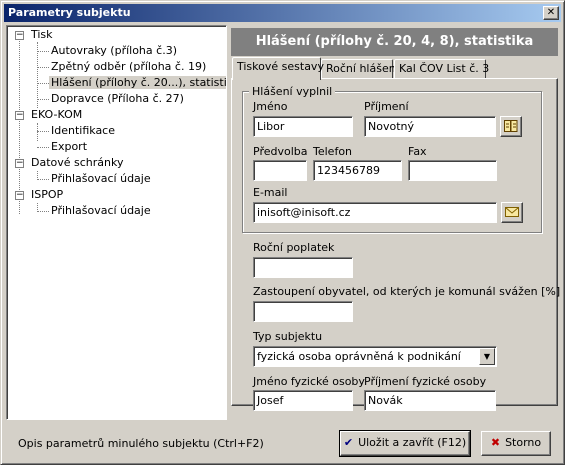 The width and height of the screenshot is (565, 465). What do you see at coordinates (114, 51) in the screenshot?
I see `tree-item-autovraky: Autovraky (příloha č.3)` at bounding box center [114, 51].